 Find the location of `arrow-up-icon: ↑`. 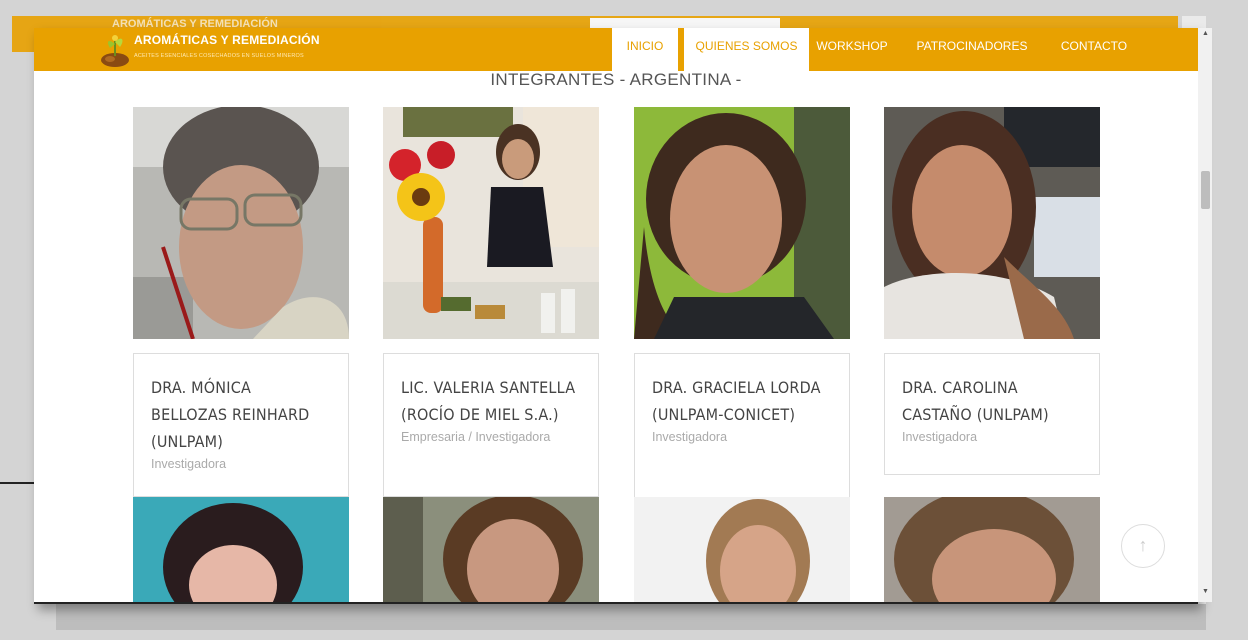

arrow-up-icon: ↑ is located at coordinates (1143, 545).